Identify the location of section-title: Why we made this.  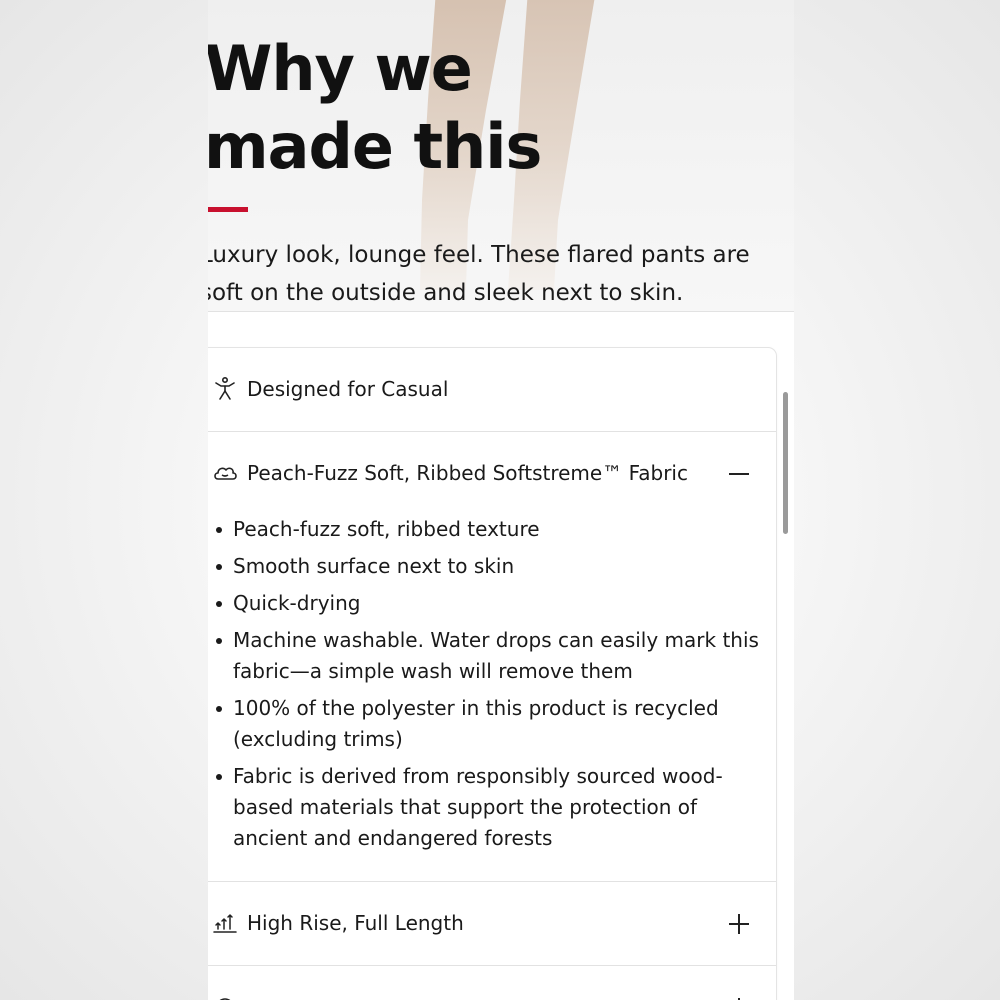
(375, 108).